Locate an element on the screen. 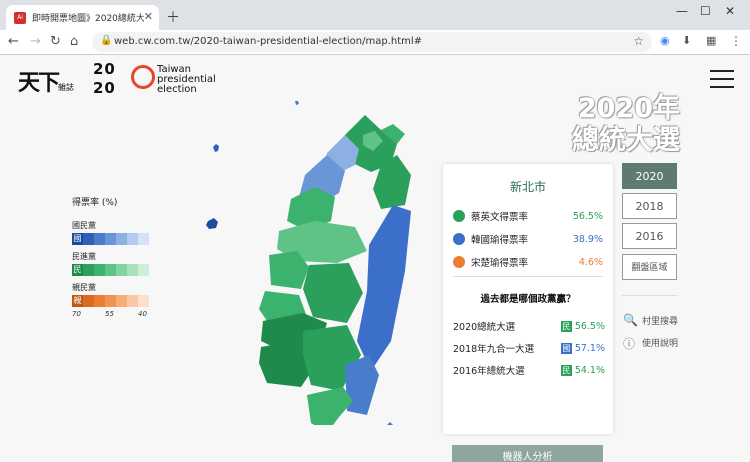  cw-logo: 天下雜誌 is located at coordinates (46, 81).